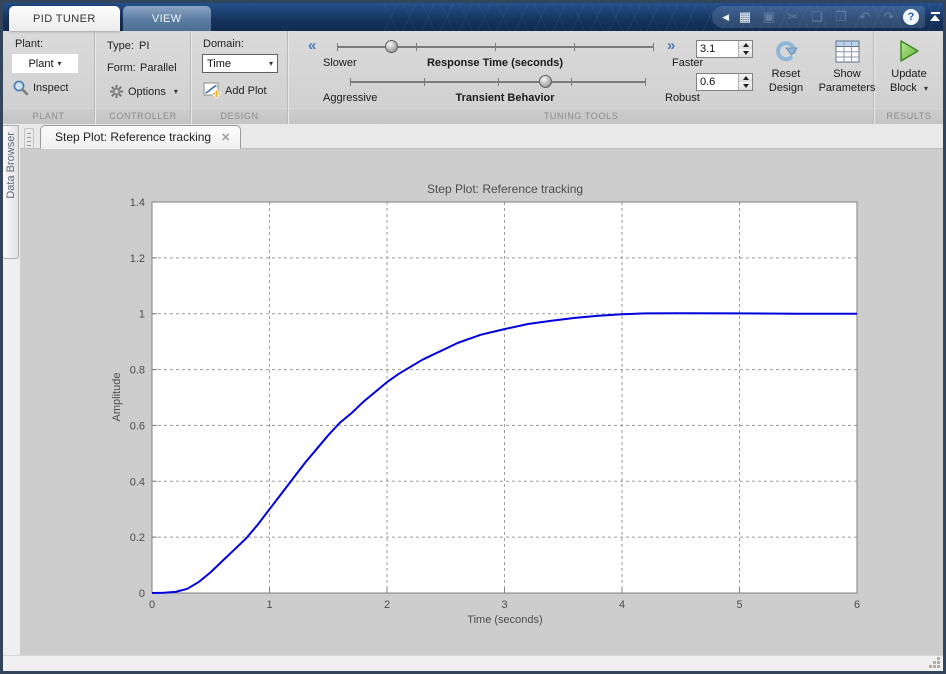  I want to click on statusbar, so click(473, 663).